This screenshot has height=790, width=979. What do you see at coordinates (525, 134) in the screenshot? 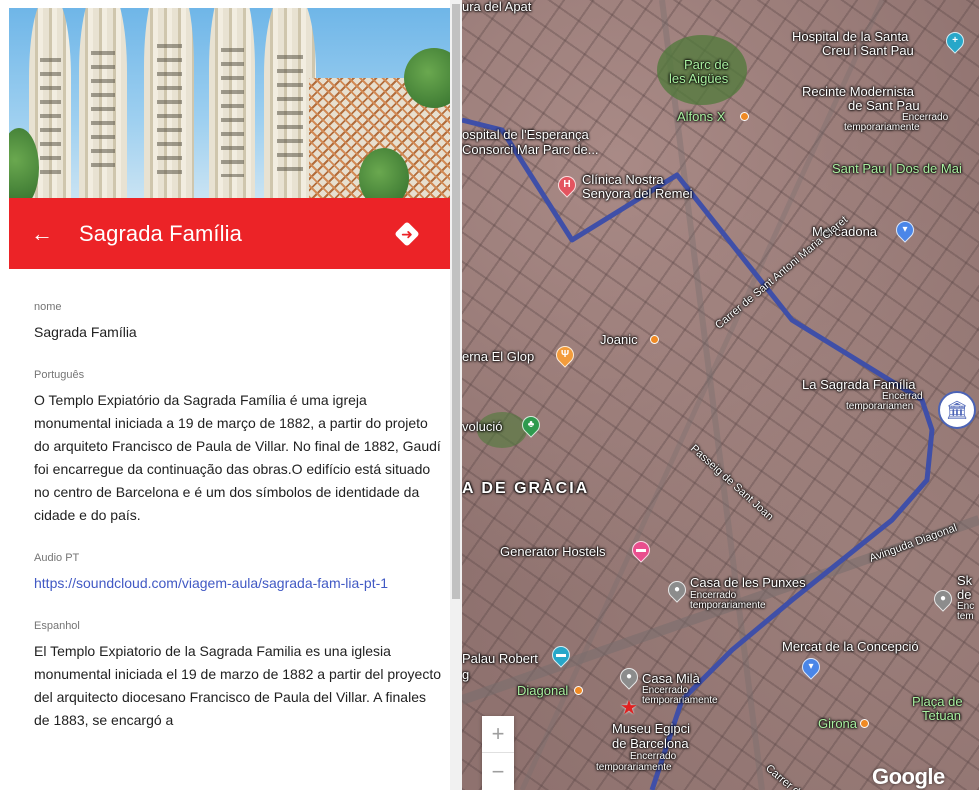
I see `map-label: ospital de l'Esperança` at bounding box center [525, 134].